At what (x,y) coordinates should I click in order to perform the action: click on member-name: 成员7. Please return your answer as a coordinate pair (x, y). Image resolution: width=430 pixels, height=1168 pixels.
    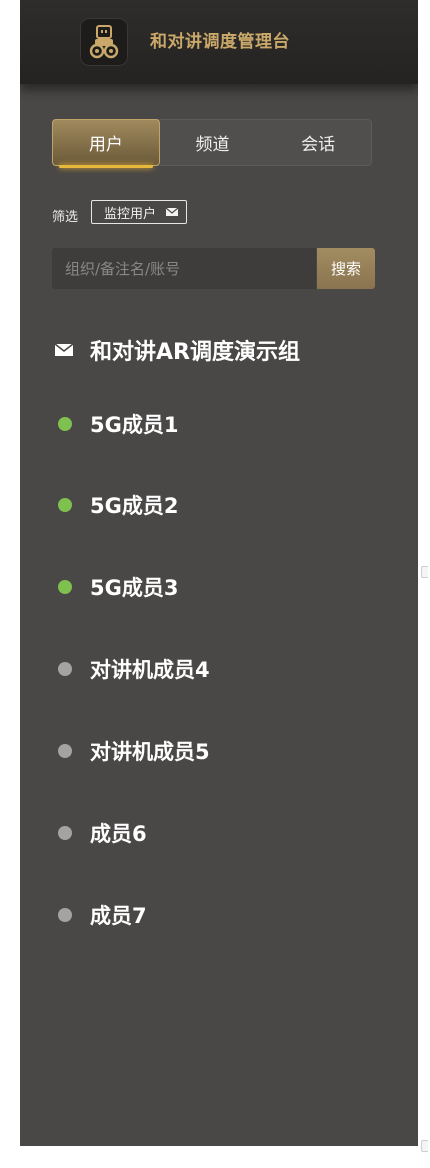
    Looking at the image, I should click on (118, 916).